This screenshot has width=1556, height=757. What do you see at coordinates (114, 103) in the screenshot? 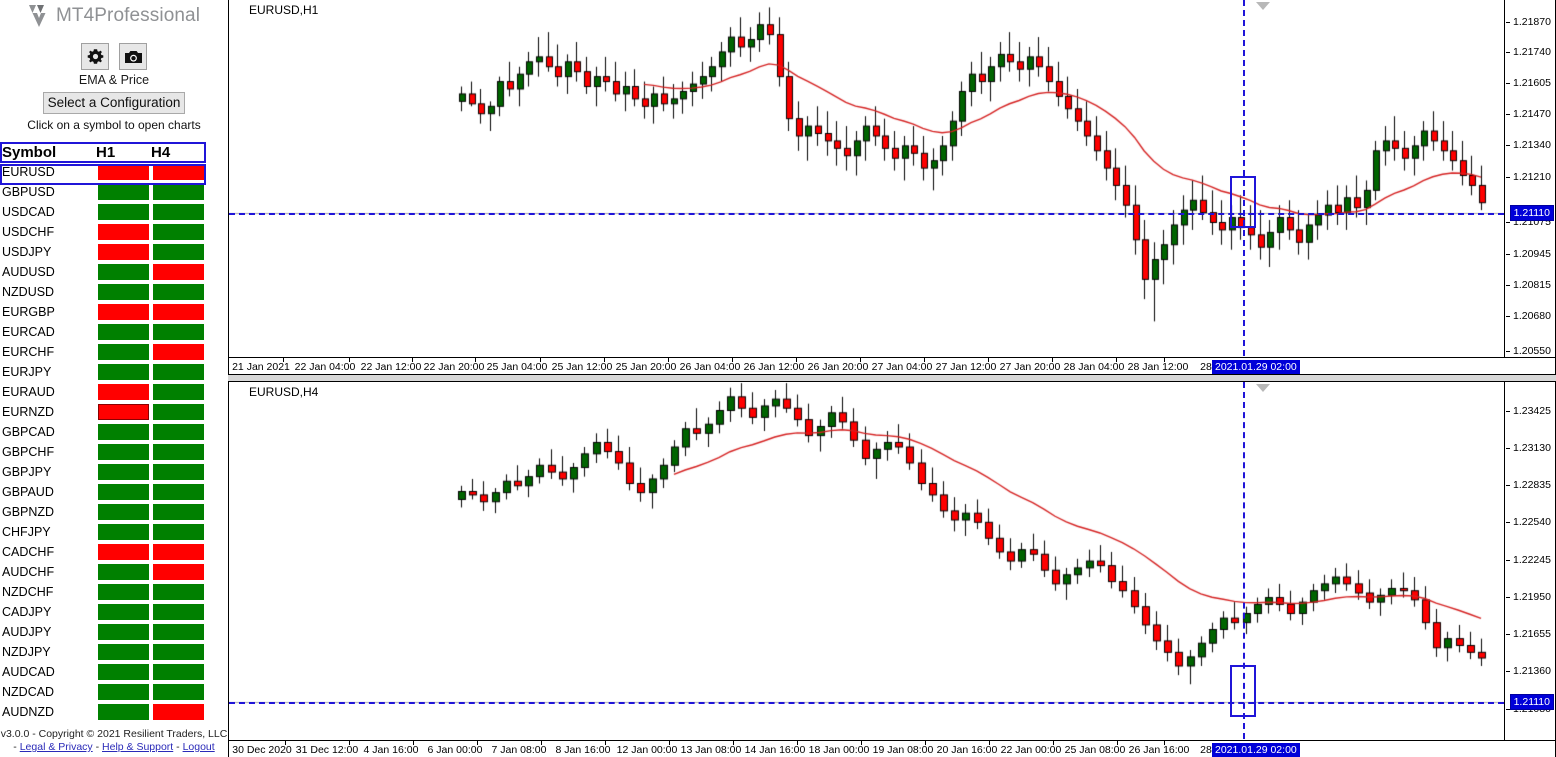
I see `select-configuration-button: Select a Configuration` at bounding box center [114, 103].